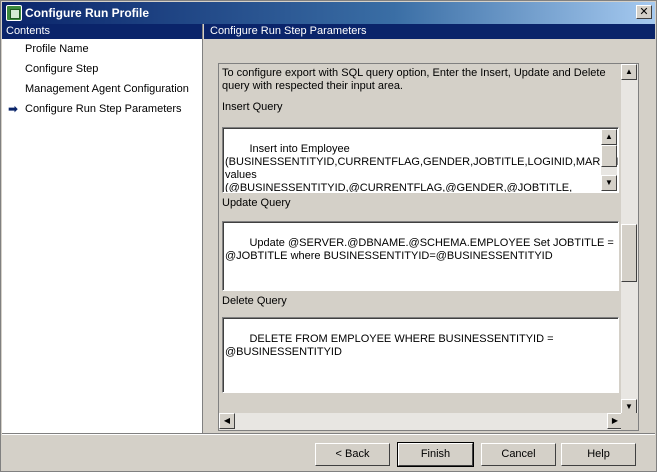 This screenshot has width=657, height=472. What do you see at coordinates (14, 13) in the screenshot?
I see `app-icon` at bounding box center [14, 13].